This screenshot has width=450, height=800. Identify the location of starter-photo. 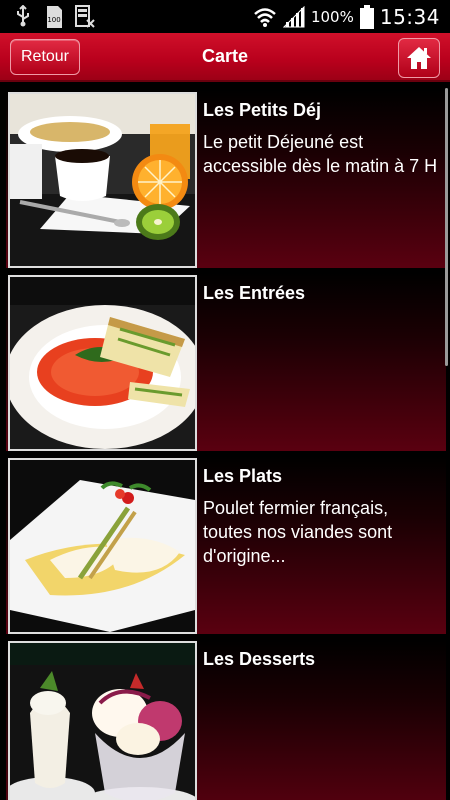
(102, 363).